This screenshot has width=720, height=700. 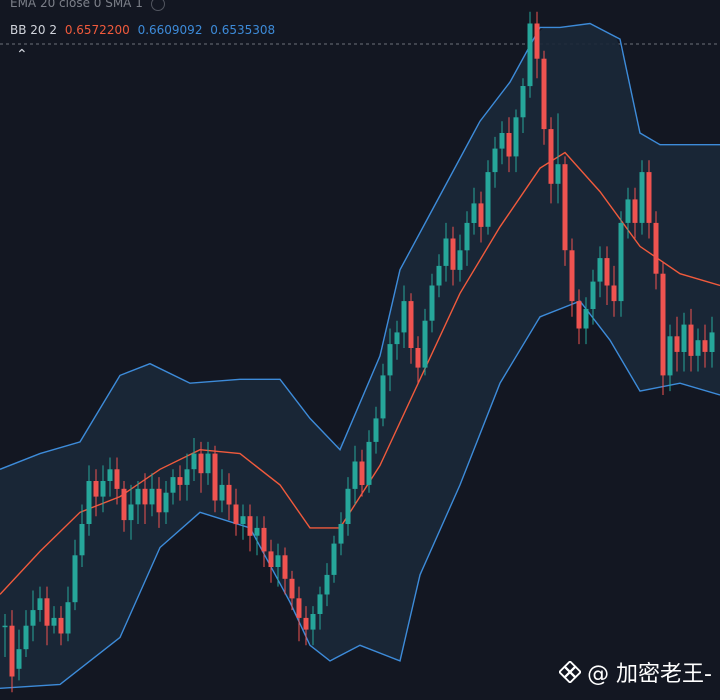 What do you see at coordinates (243, 30) in the screenshot?
I see `bb-lower-value: 0.6535308` at bounding box center [243, 30].